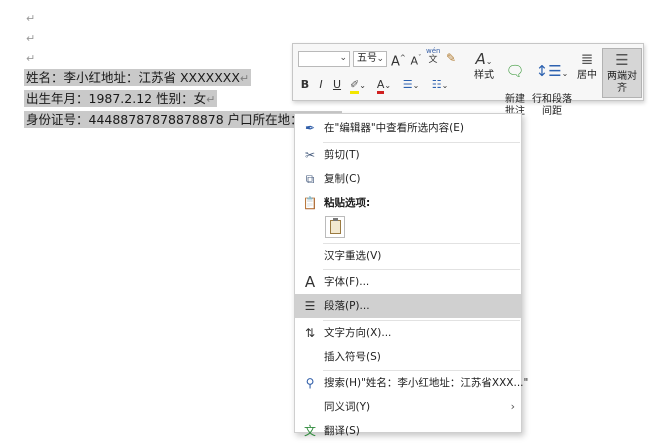 Image resolution: width=650 pixels, height=443 pixels. I want to click on paste-keep-text-only-button, so click(335, 227).